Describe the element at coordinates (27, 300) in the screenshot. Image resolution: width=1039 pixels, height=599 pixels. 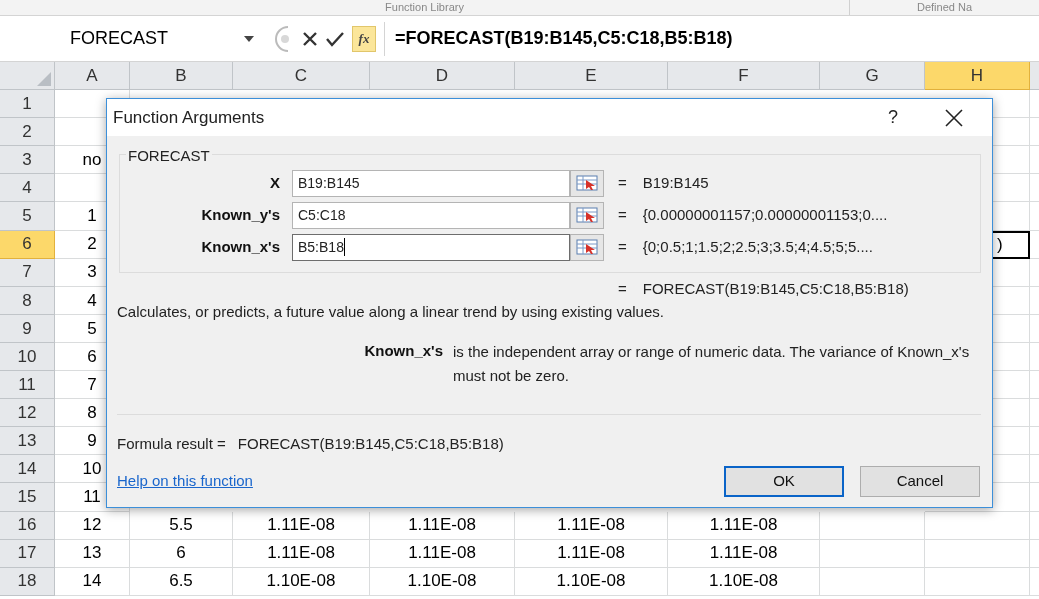
I see `row-header: 8` at that location.